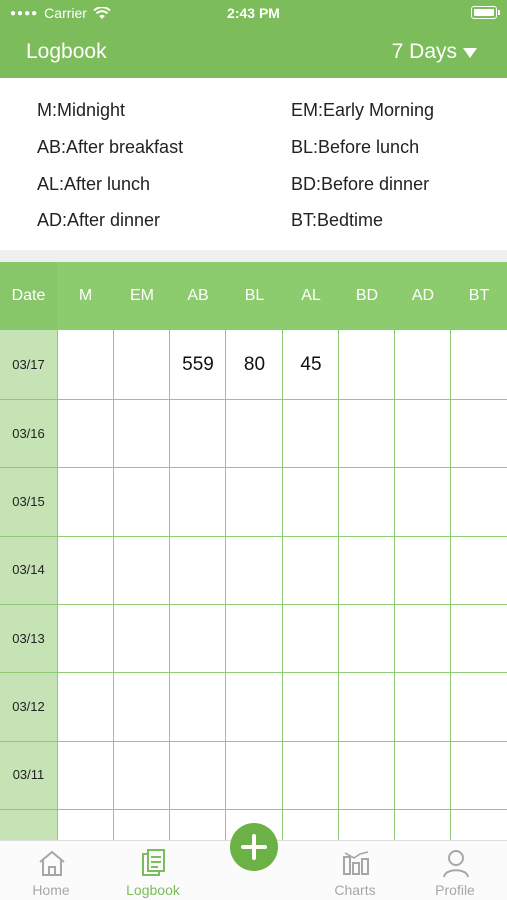 Image resolution: width=507 pixels, height=900 pixels. Describe the element at coordinates (363, 110) in the screenshot. I see `legend-item: EM:Early Morning` at that location.